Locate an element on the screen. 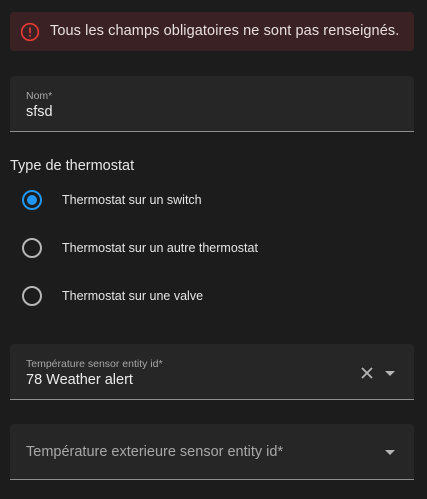 This screenshot has height=499, width=427. ext-temp-sensor-combobox: Température exterieure sensor entity id* is located at coordinates (212, 452).